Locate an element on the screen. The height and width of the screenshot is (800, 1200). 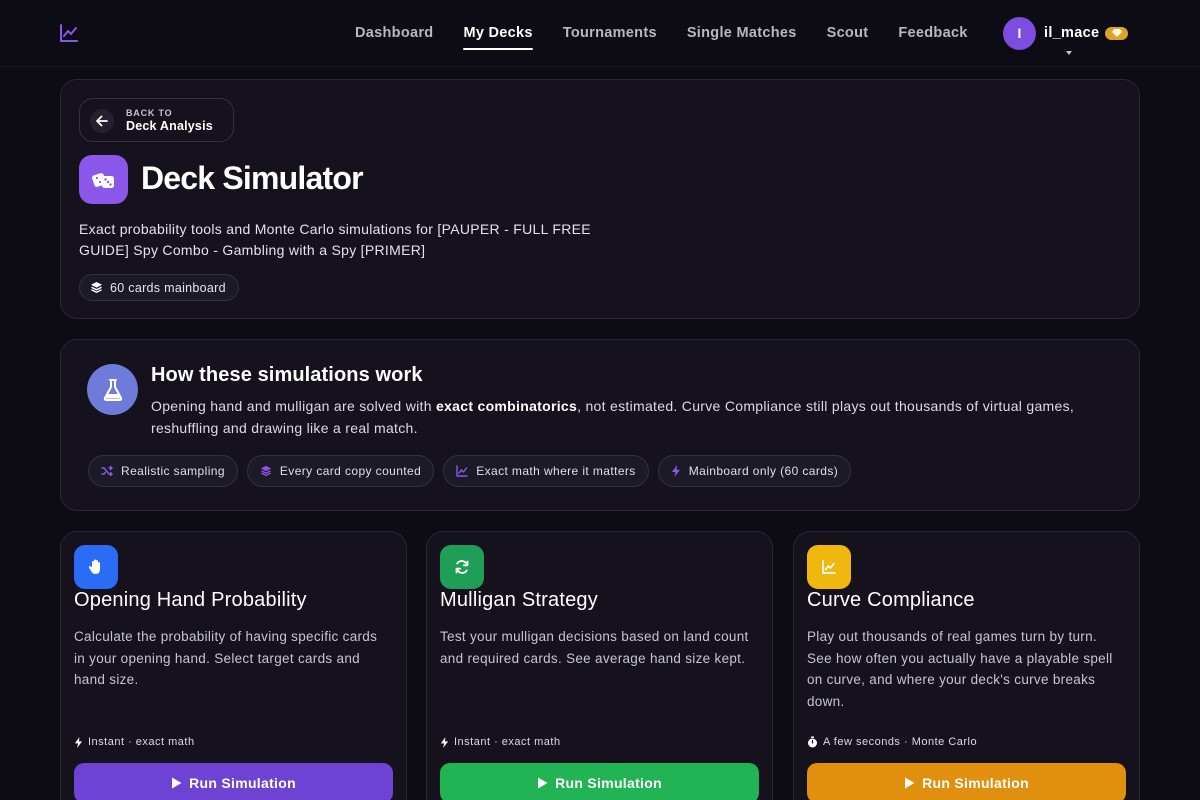
page-title: Deck Simulator is located at coordinates (252, 178).